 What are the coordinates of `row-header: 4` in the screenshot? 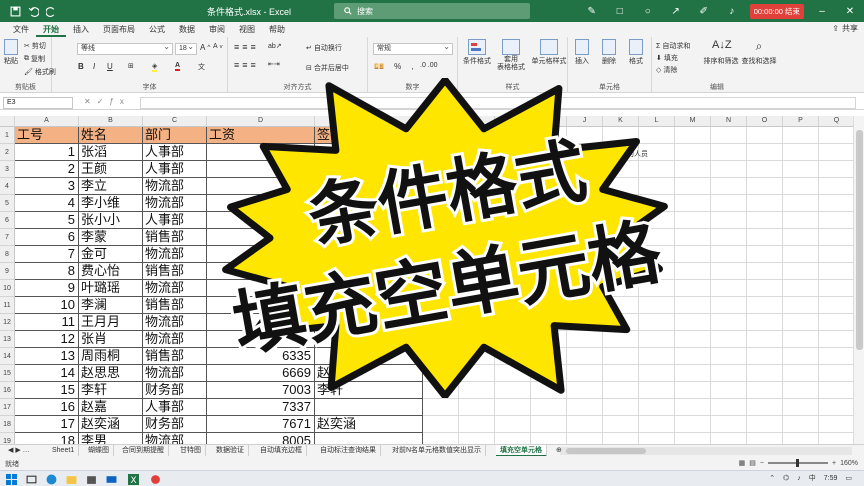 It's located at (7, 186).